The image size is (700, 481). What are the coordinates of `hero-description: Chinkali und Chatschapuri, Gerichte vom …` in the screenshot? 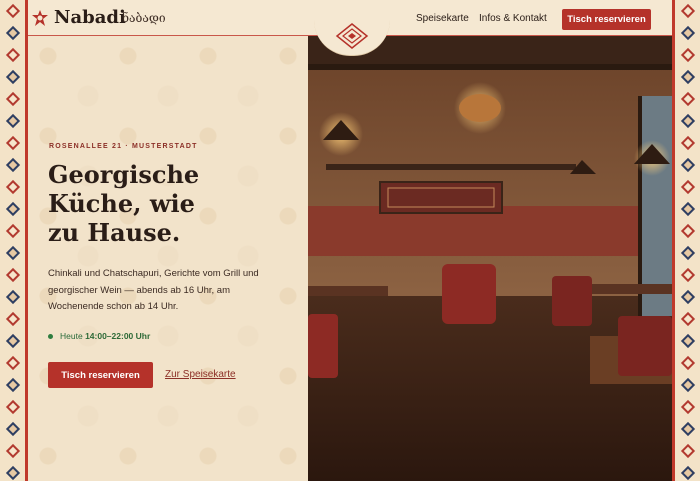 It's located at (153, 290).